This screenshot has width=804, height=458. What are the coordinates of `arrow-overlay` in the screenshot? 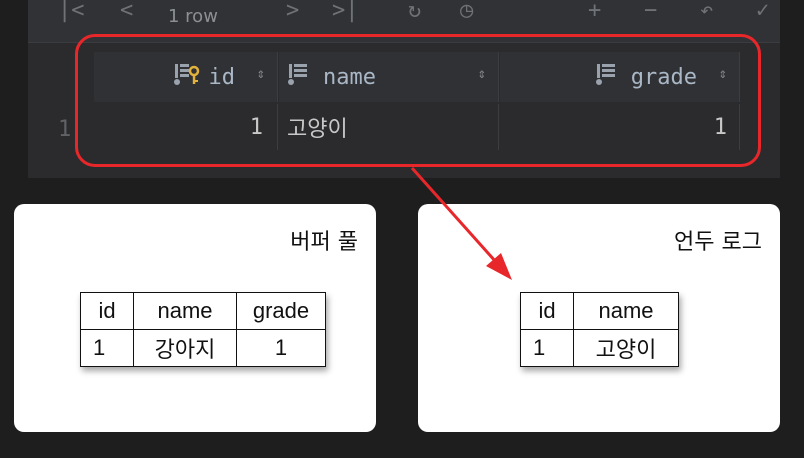 It's located at (461, 223).